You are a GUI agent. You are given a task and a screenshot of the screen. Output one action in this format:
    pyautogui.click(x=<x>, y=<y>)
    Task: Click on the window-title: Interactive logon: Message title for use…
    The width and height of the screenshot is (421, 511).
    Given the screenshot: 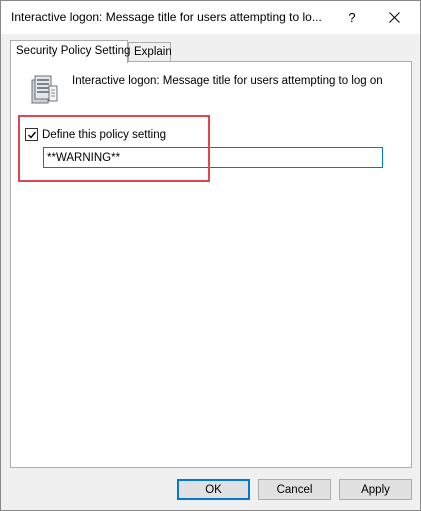 What is the action you would take?
    pyautogui.click(x=166, y=17)
    